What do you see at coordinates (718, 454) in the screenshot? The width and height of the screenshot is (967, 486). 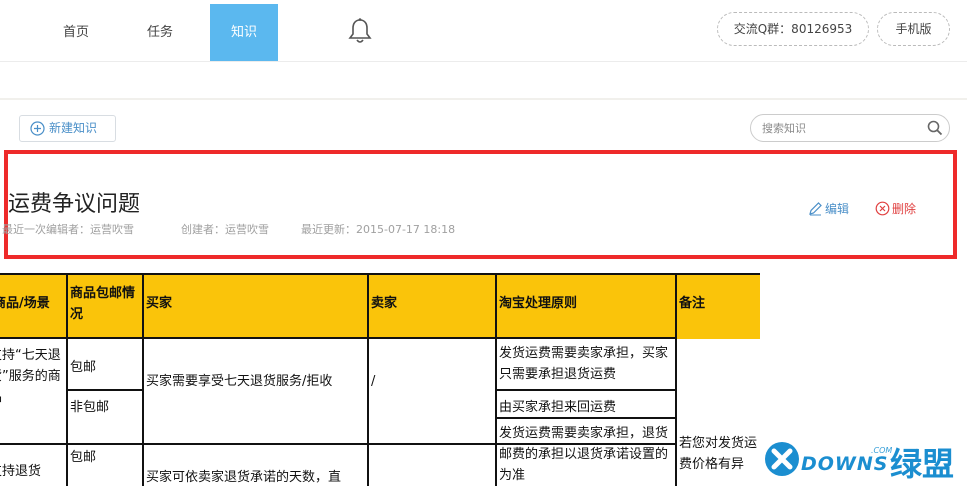 I see `table-cell-note: 若您对发货运费价格有异` at bounding box center [718, 454].